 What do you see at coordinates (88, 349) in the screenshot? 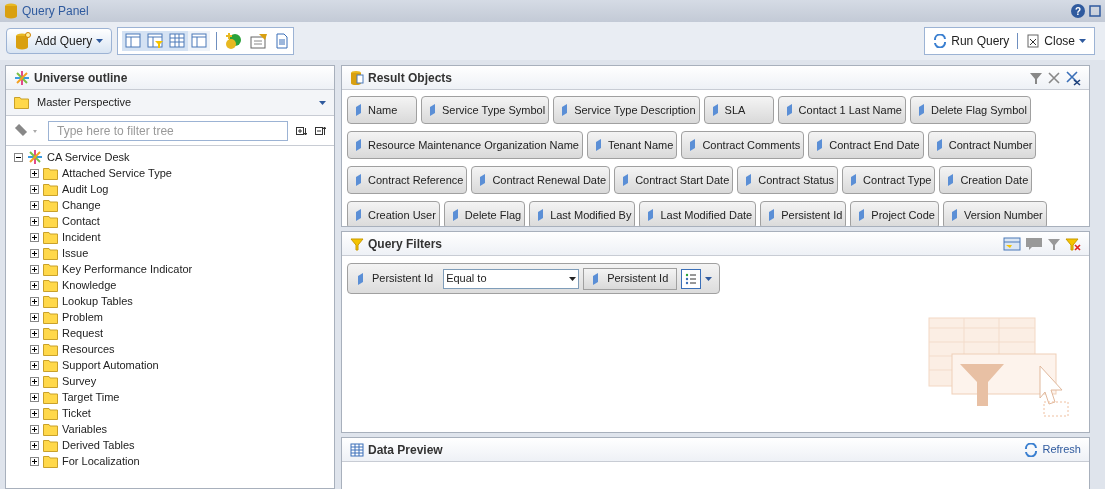
I see `tree-item: Resources` at bounding box center [88, 349].